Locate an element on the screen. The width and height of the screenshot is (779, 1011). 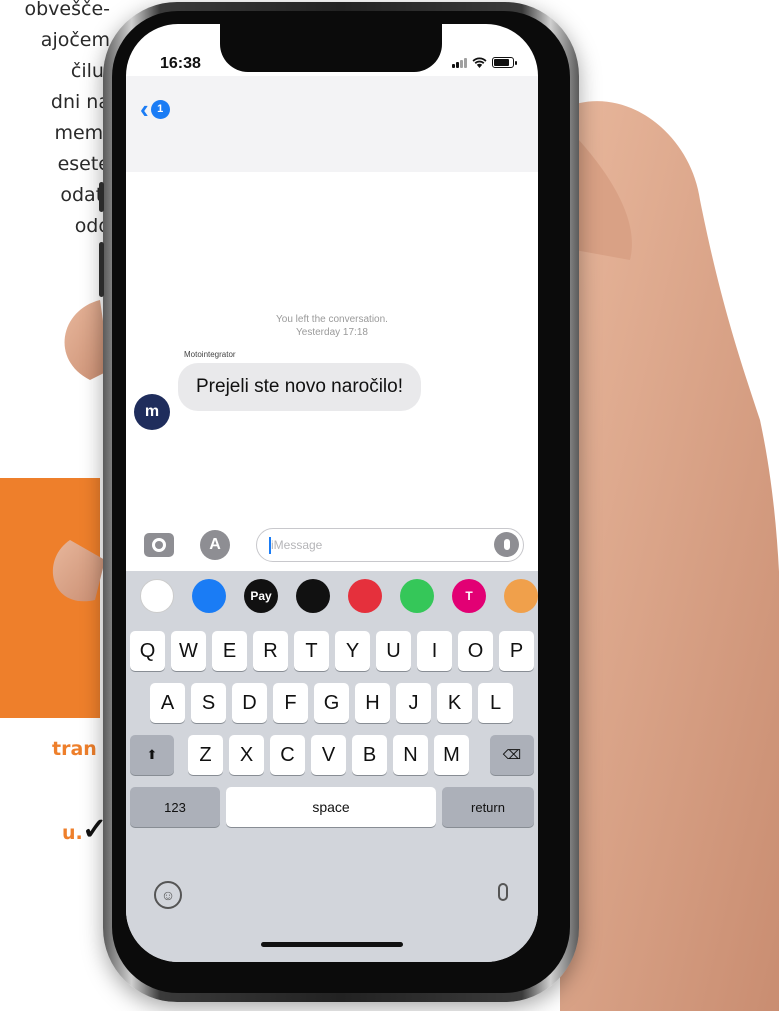
app-drawer: Pay T is located at coordinates (332, 596).